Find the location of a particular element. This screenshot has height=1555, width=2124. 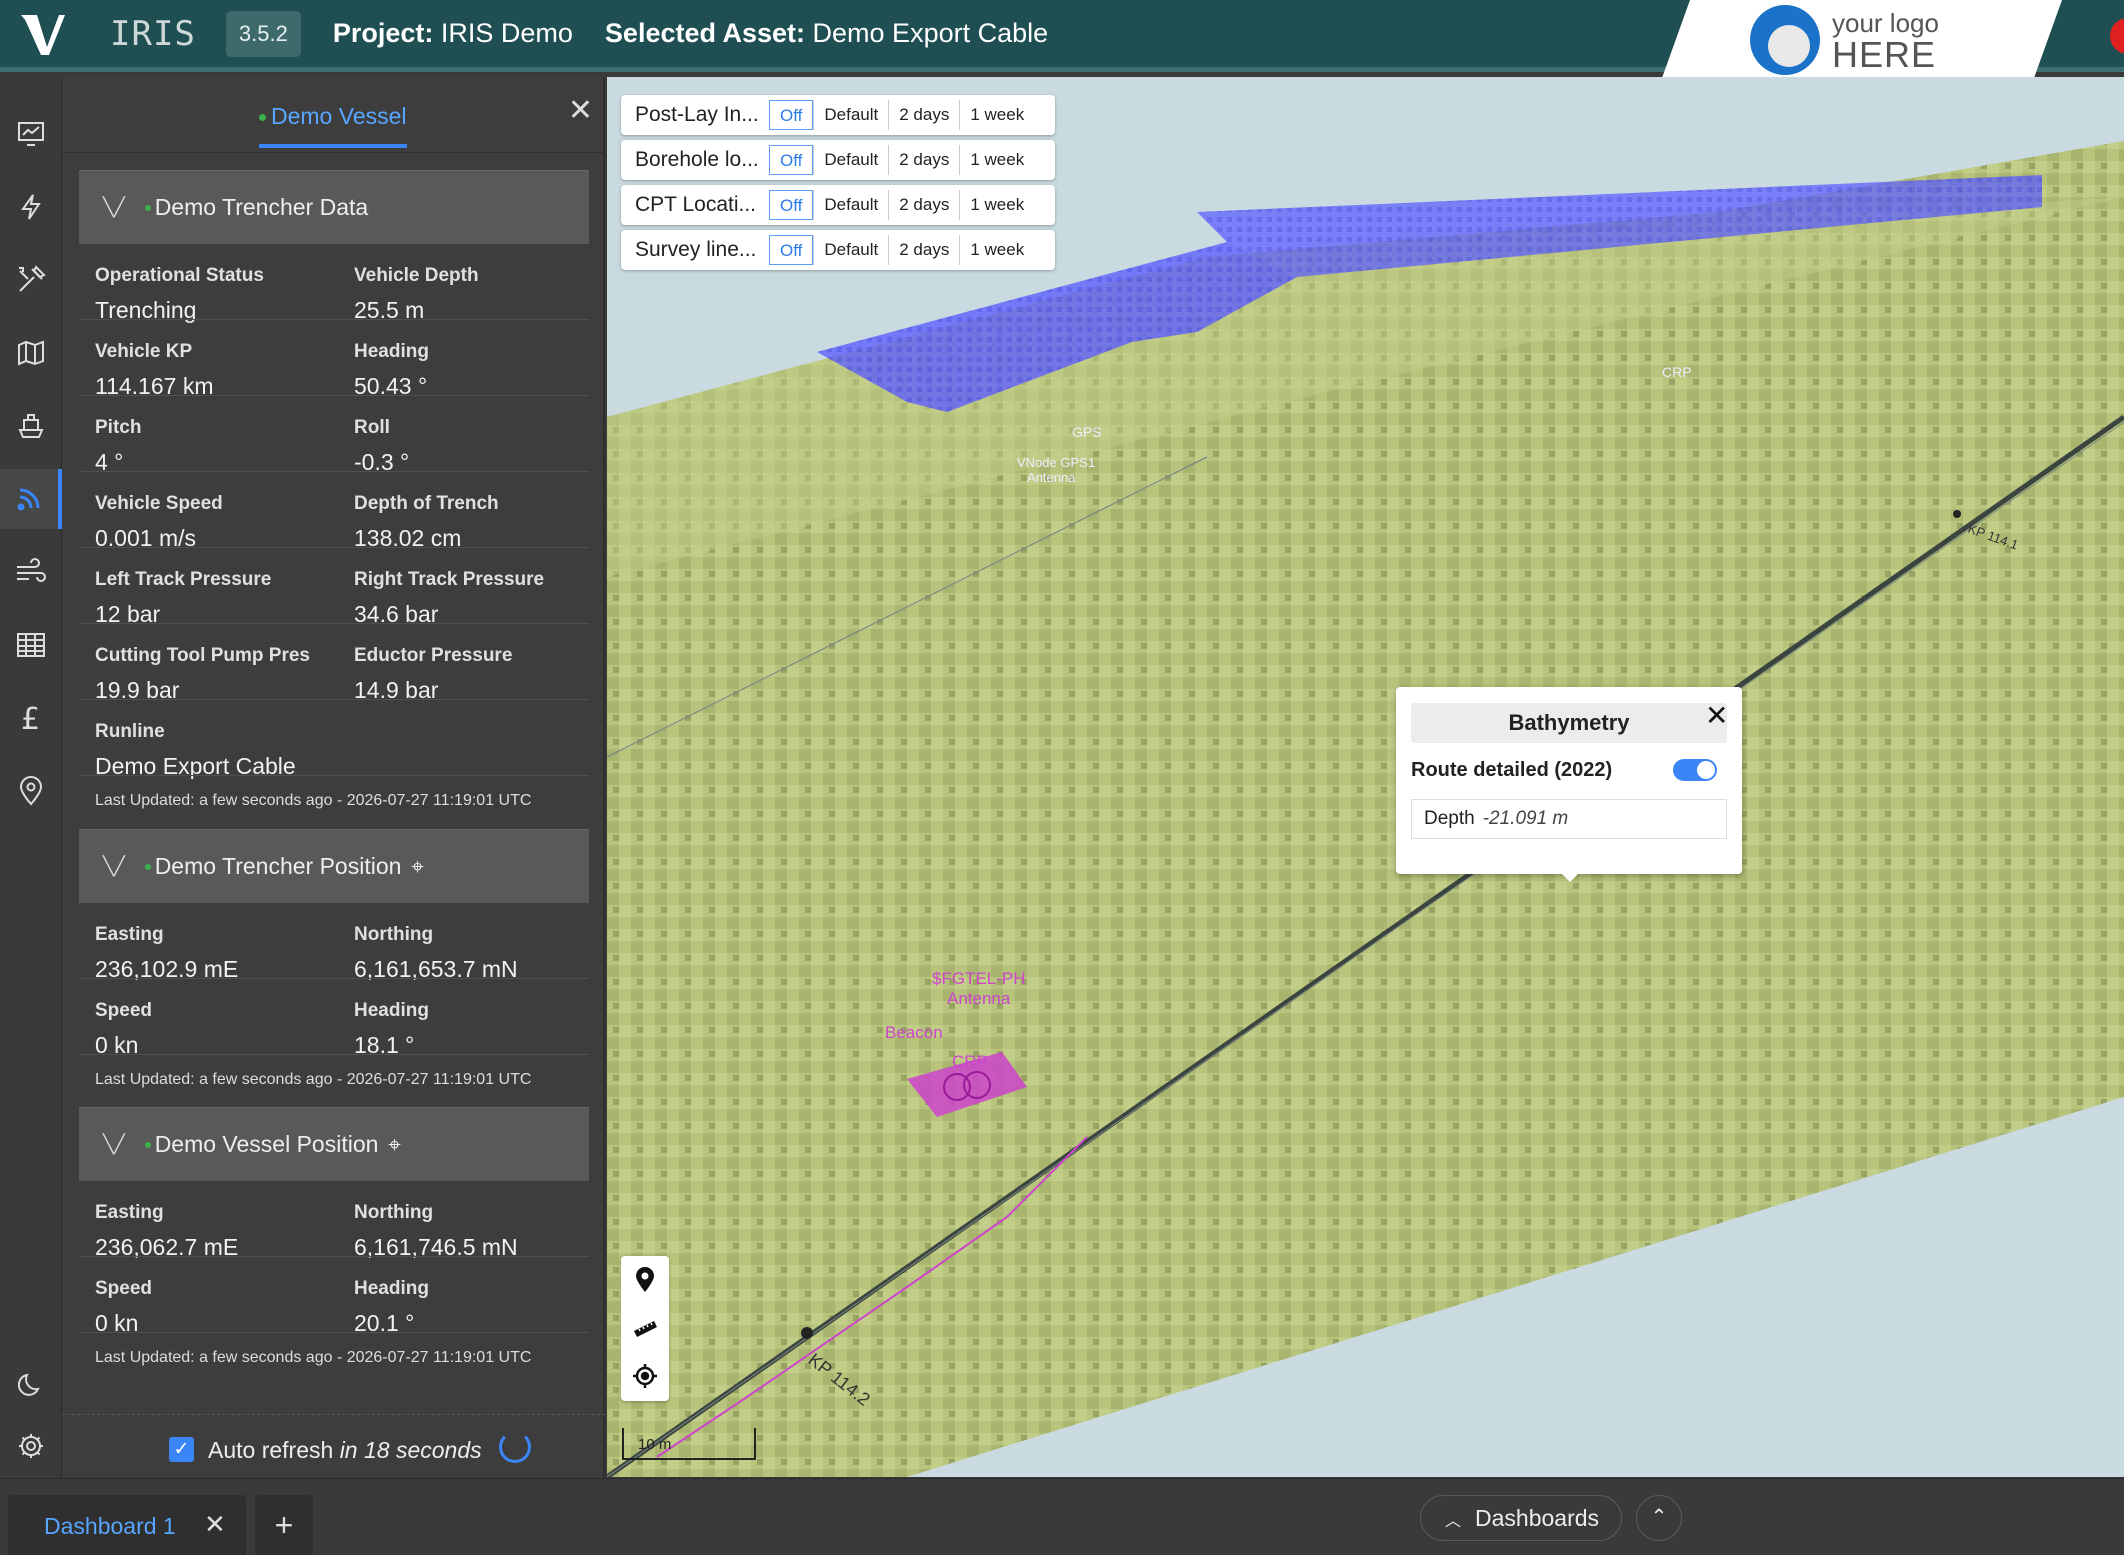

refresh-icon is located at coordinates (515, 1447).